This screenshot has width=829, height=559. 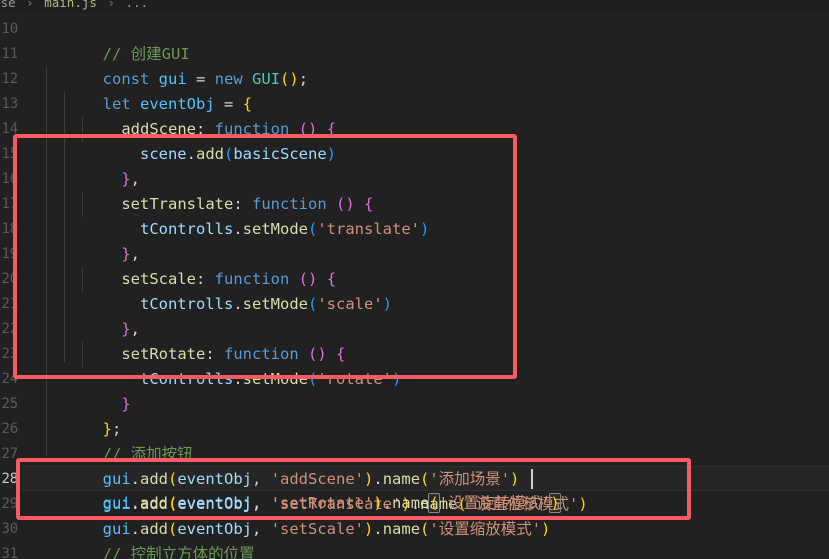 What do you see at coordinates (434, 503) in the screenshot?
I see `bracket-match-open: (` at bounding box center [434, 503].